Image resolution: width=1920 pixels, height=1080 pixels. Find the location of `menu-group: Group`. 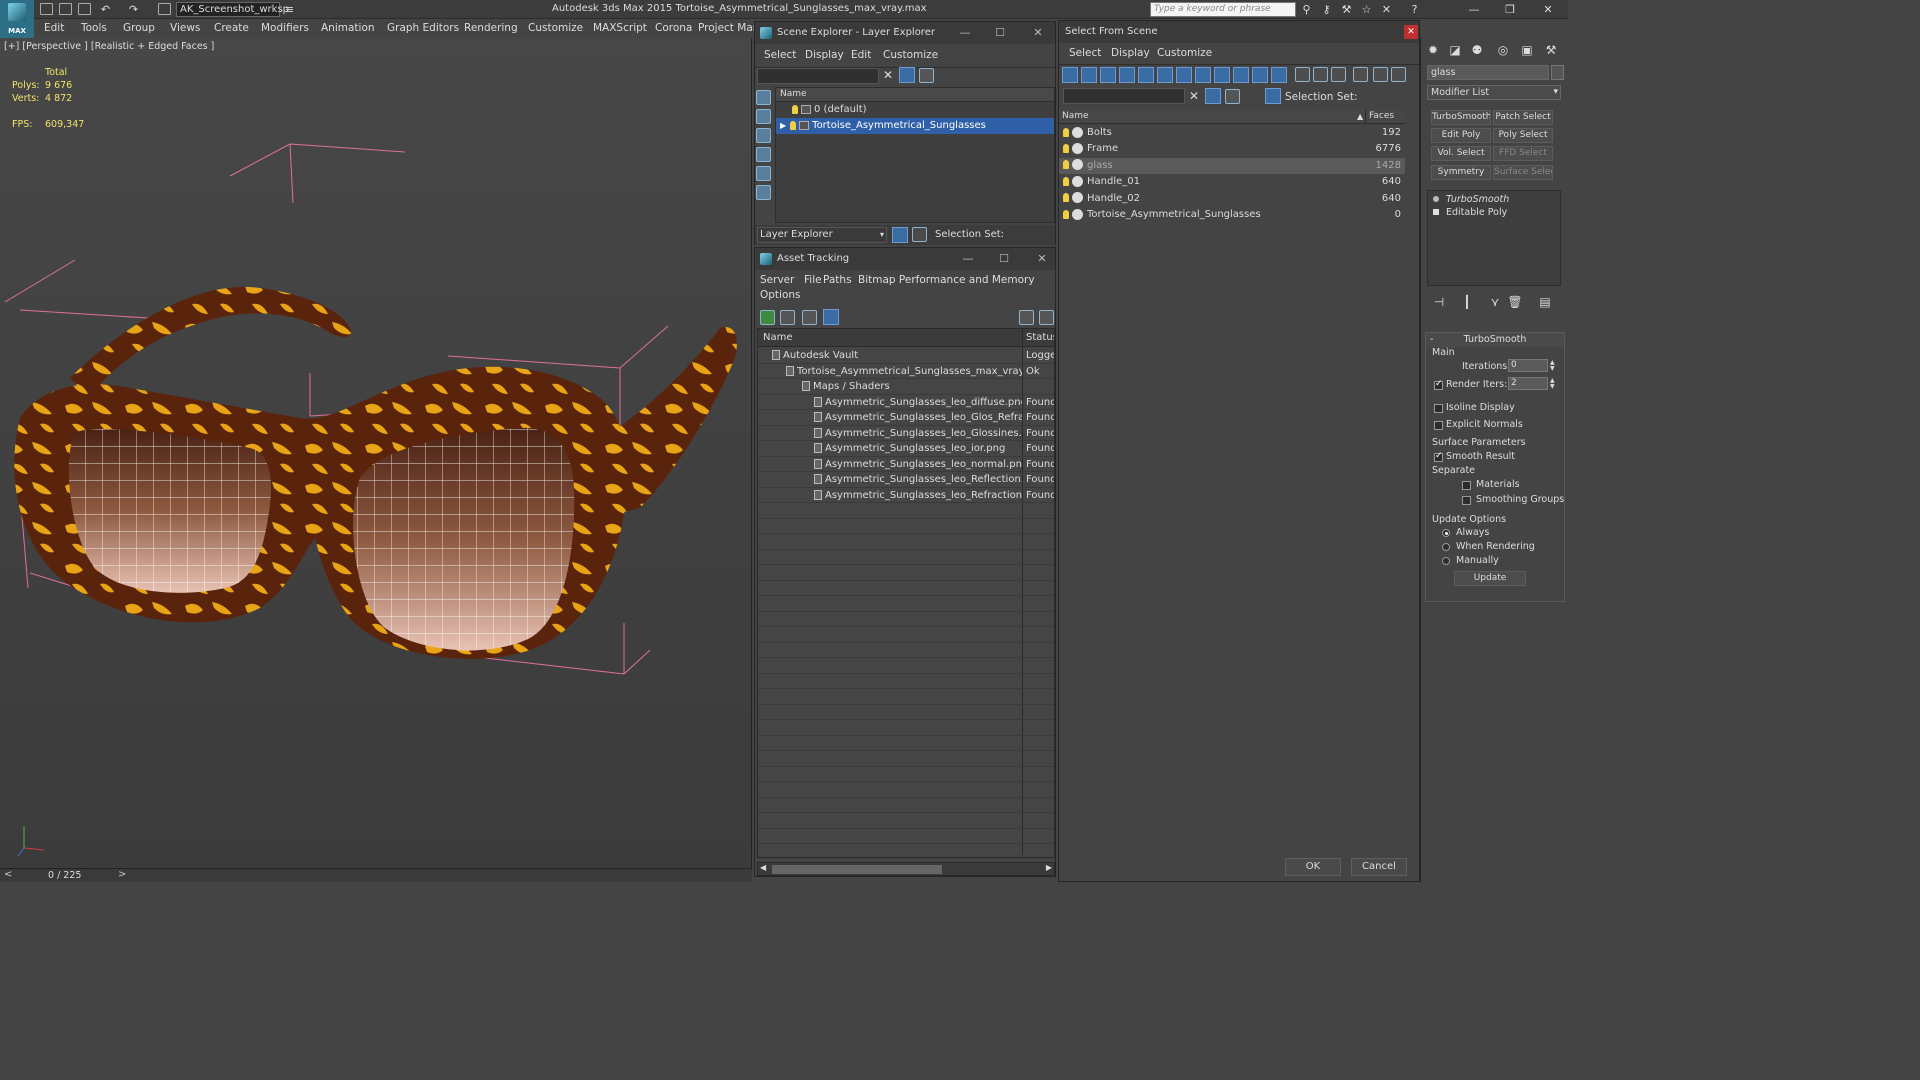

menu-group: Group is located at coordinates (139, 28).